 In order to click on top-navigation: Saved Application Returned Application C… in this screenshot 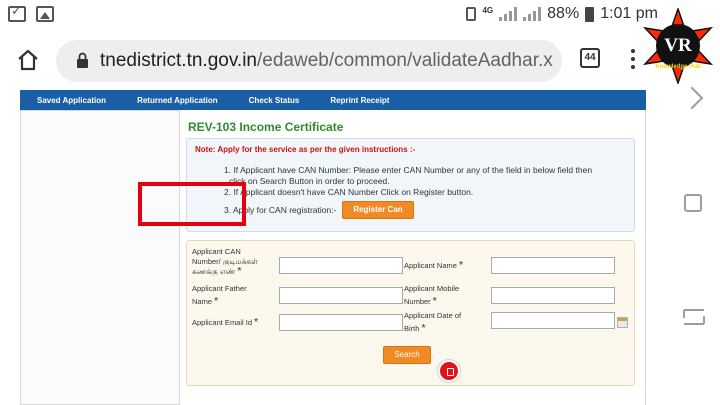, I will do `click(333, 100)`.